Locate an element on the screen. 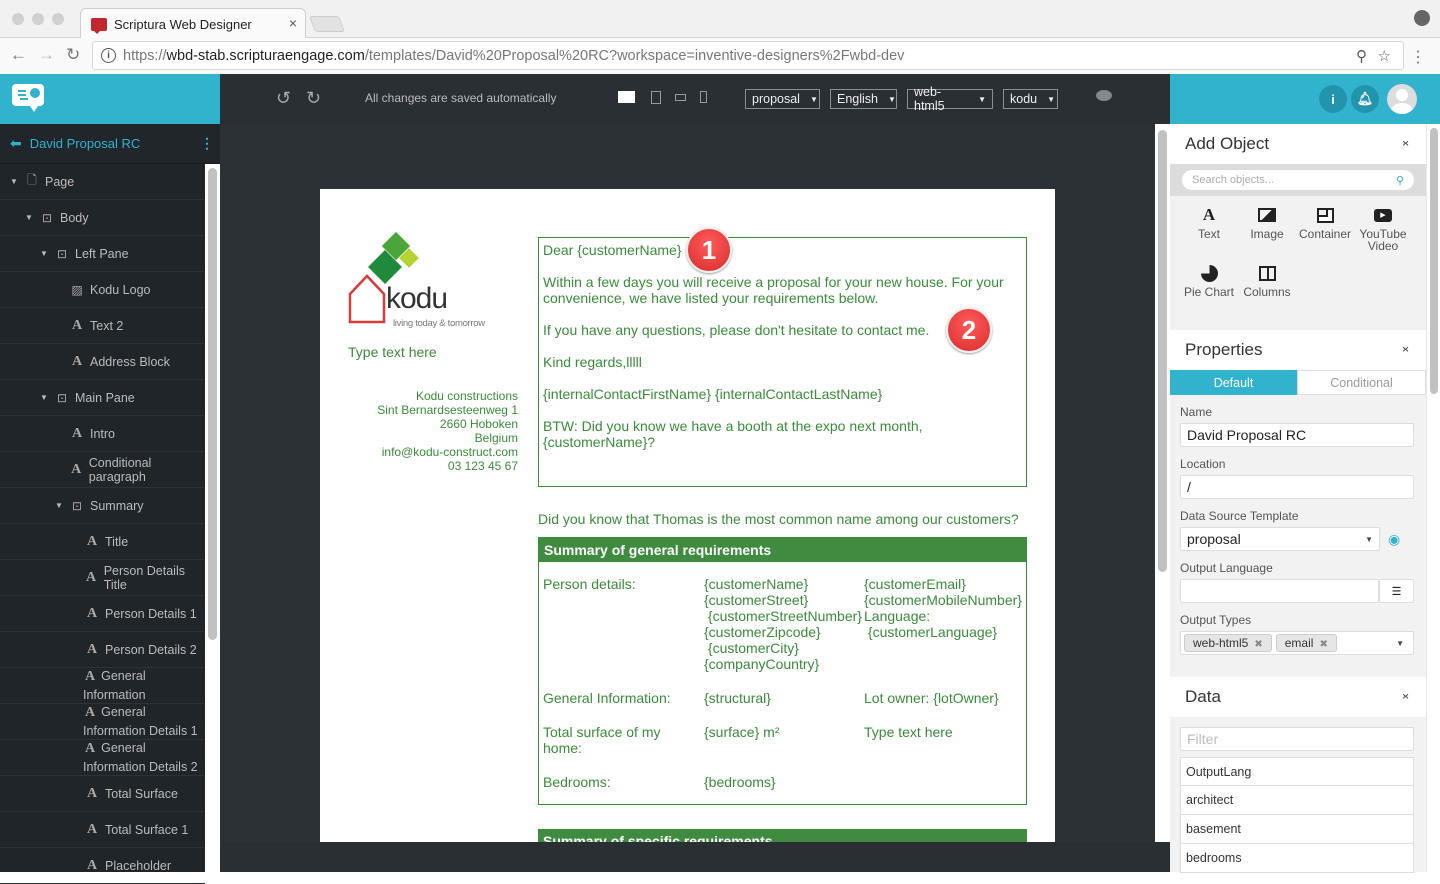 The image size is (1440, 884). redo-icon: ↻ is located at coordinates (313, 98).